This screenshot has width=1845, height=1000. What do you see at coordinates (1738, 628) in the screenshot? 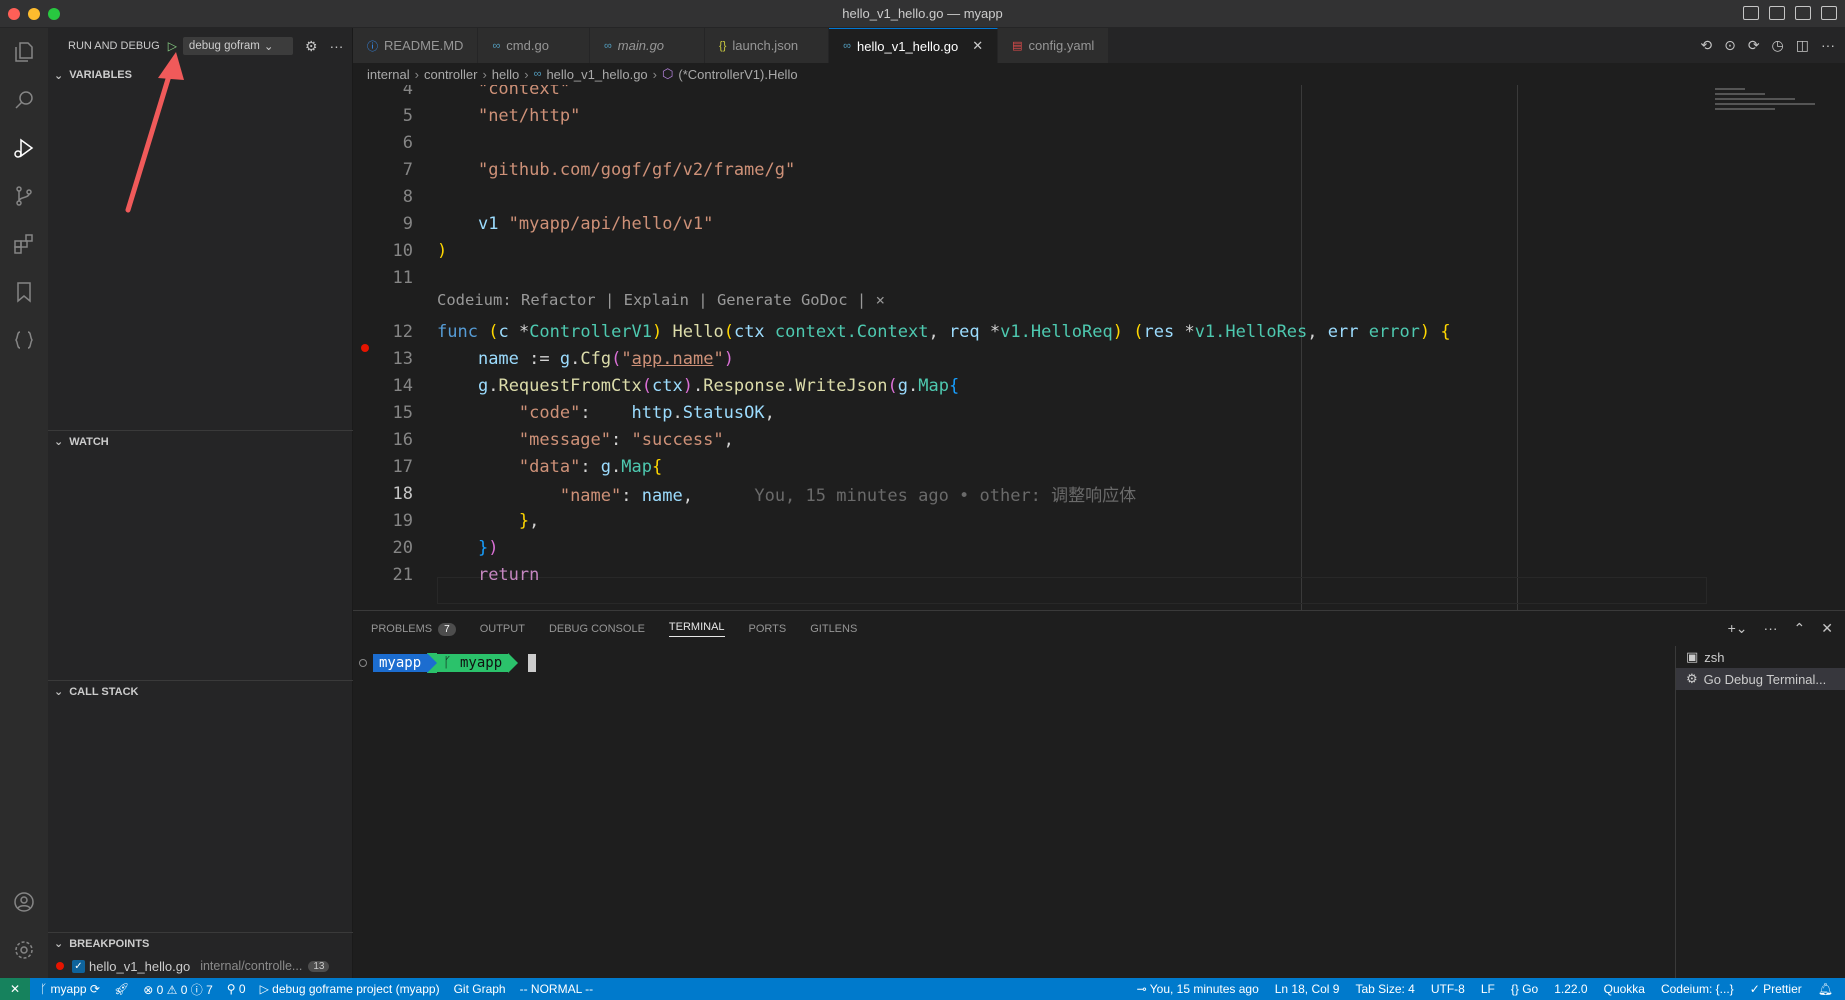
I see `new-terminal-plus-icon: +⌄` at bounding box center [1738, 628].